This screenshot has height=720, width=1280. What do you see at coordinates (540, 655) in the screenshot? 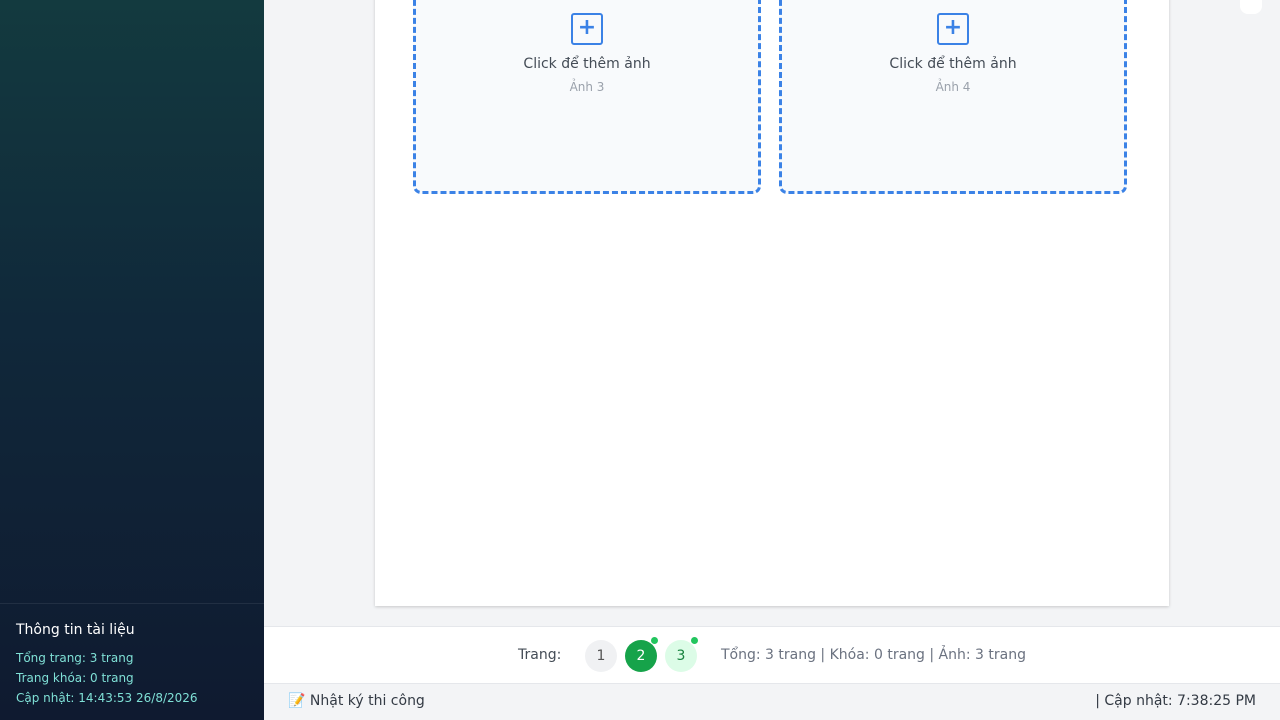
I see `pager-label: Trang:` at bounding box center [540, 655].